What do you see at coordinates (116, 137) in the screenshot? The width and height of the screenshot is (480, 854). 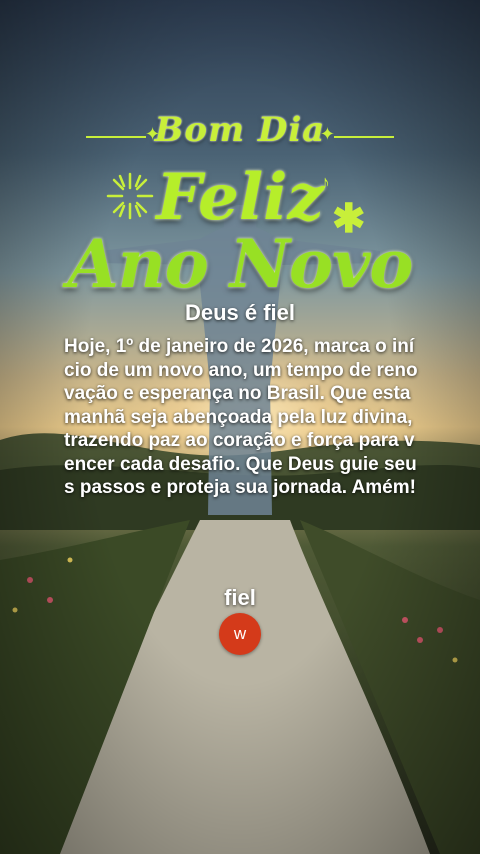 I see `decorative-line-left` at bounding box center [116, 137].